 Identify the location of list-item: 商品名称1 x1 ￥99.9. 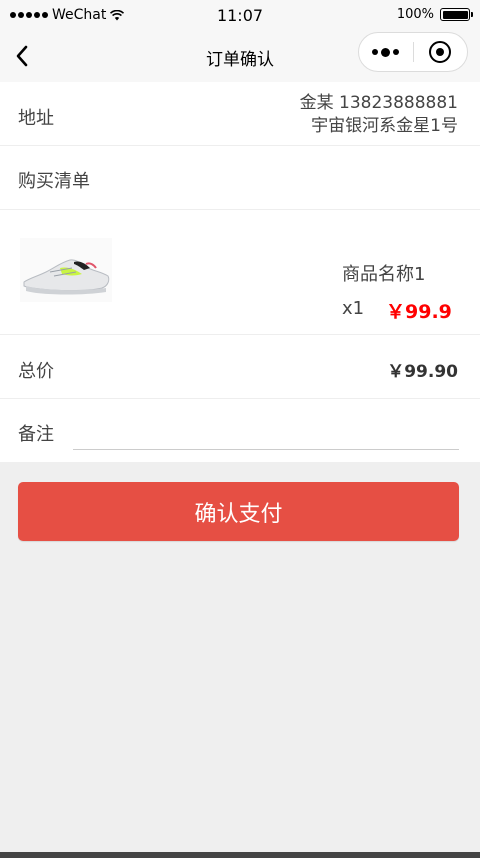
(240, 272).